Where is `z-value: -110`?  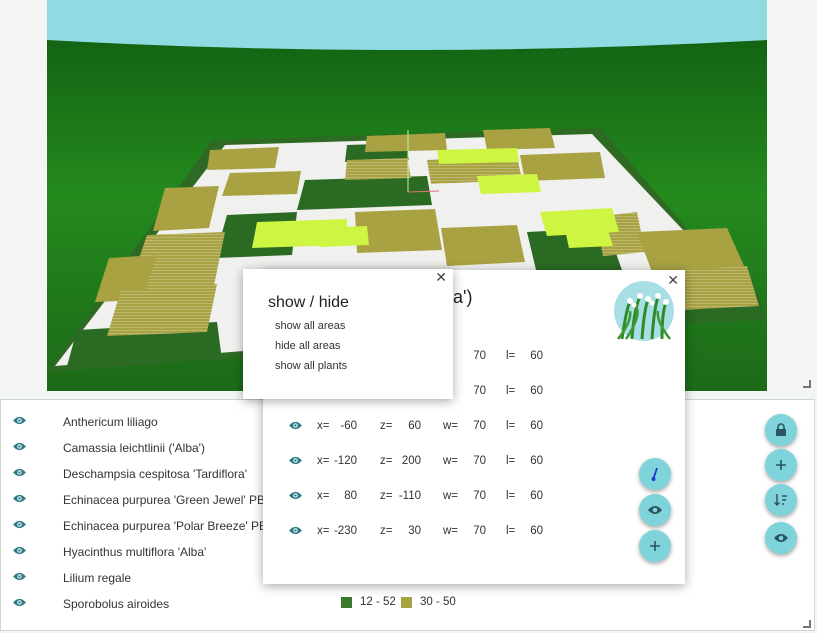
z-value: -110 is located at coordinates (407, 496).